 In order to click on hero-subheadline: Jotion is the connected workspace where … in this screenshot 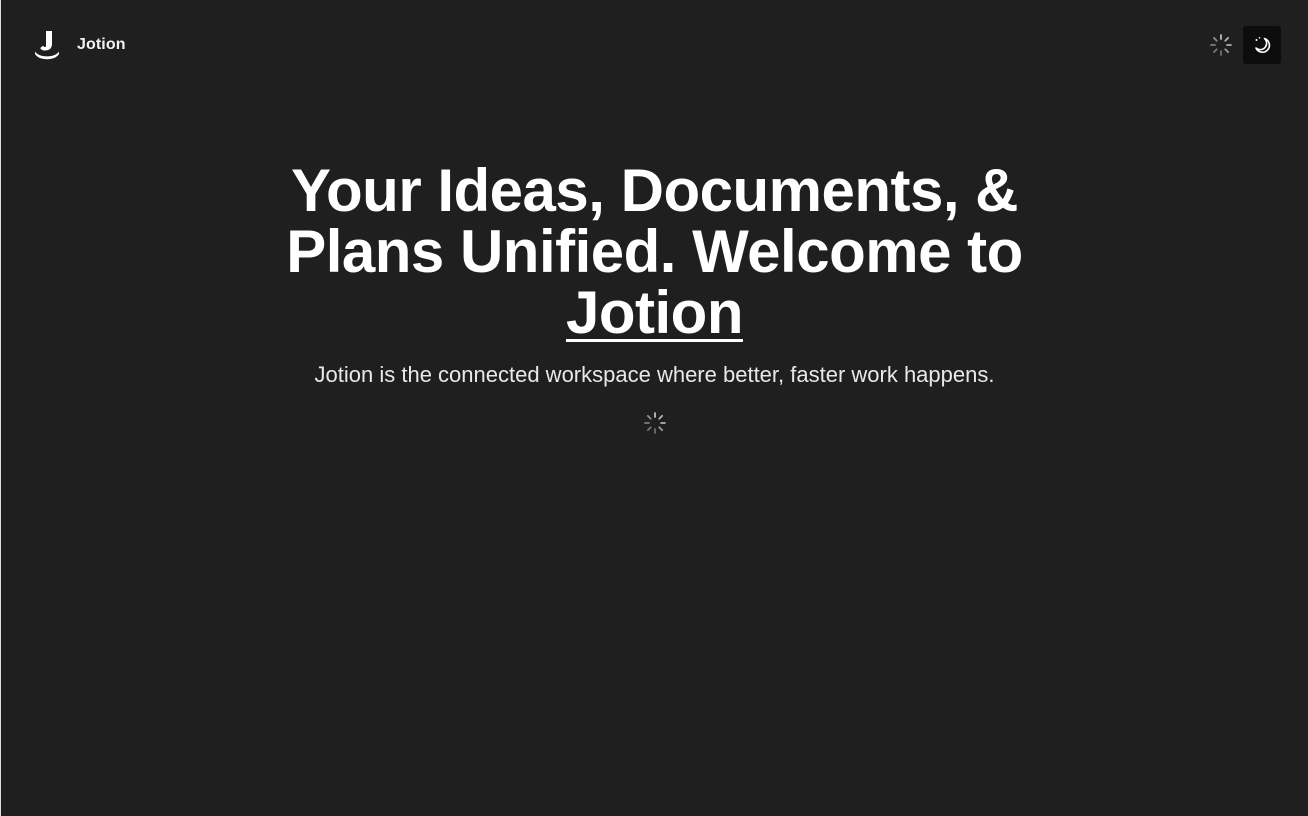, I will do `click(654, 374)`.